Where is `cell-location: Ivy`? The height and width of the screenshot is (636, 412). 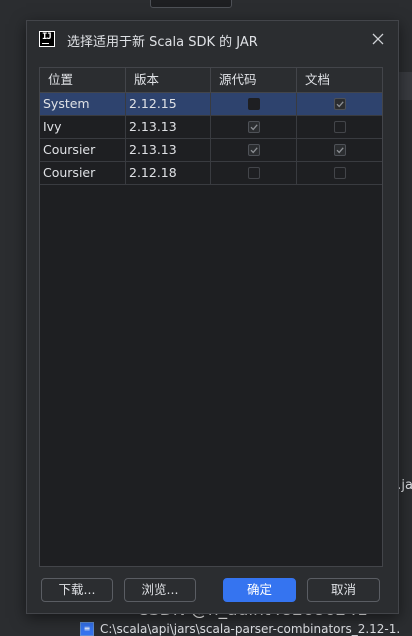 cell-location: Ivy is located at coordinates (83, 127).